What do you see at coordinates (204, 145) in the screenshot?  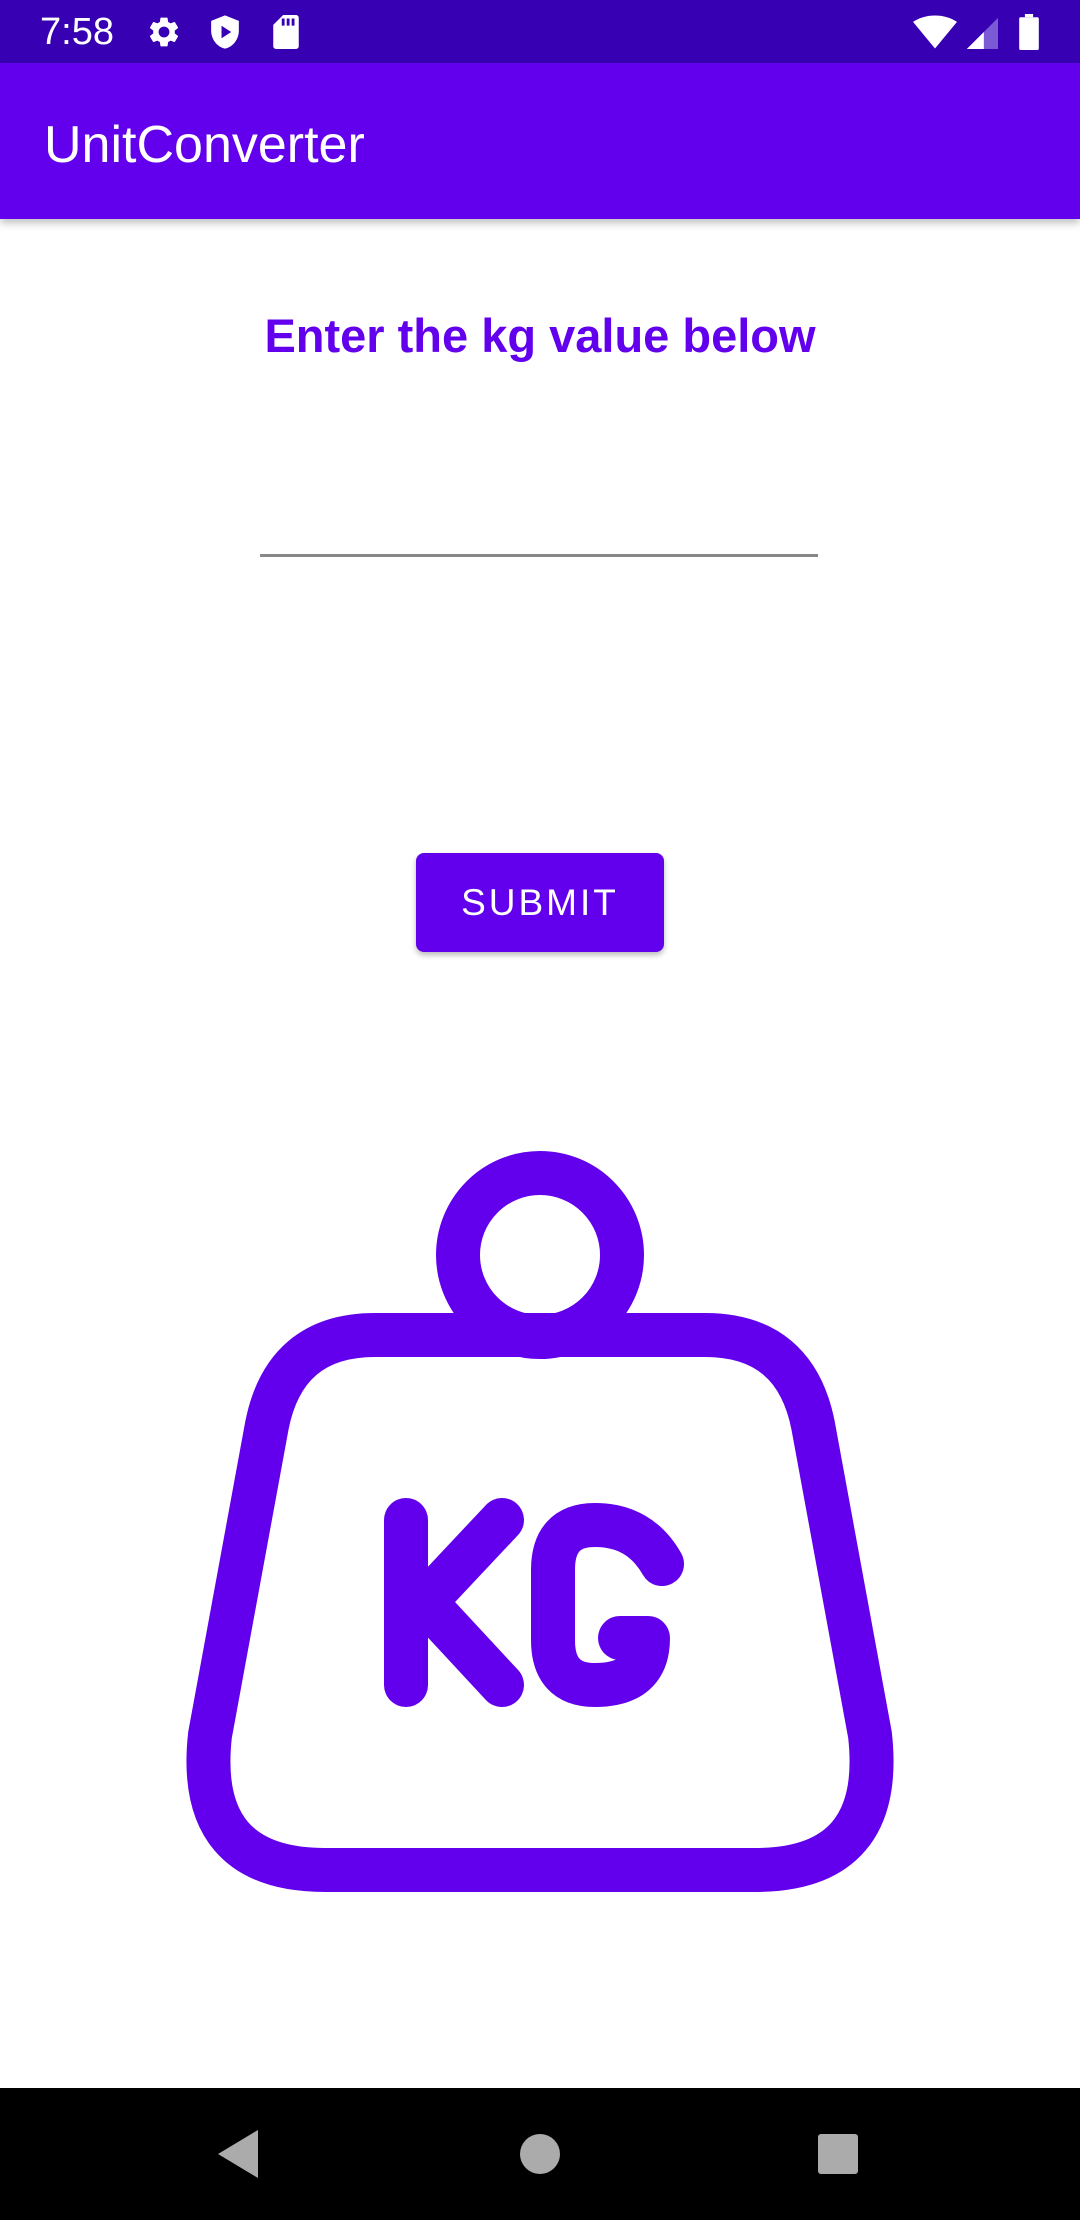 I see `app-title: UnitConverter` at bounding box center [204, 145].